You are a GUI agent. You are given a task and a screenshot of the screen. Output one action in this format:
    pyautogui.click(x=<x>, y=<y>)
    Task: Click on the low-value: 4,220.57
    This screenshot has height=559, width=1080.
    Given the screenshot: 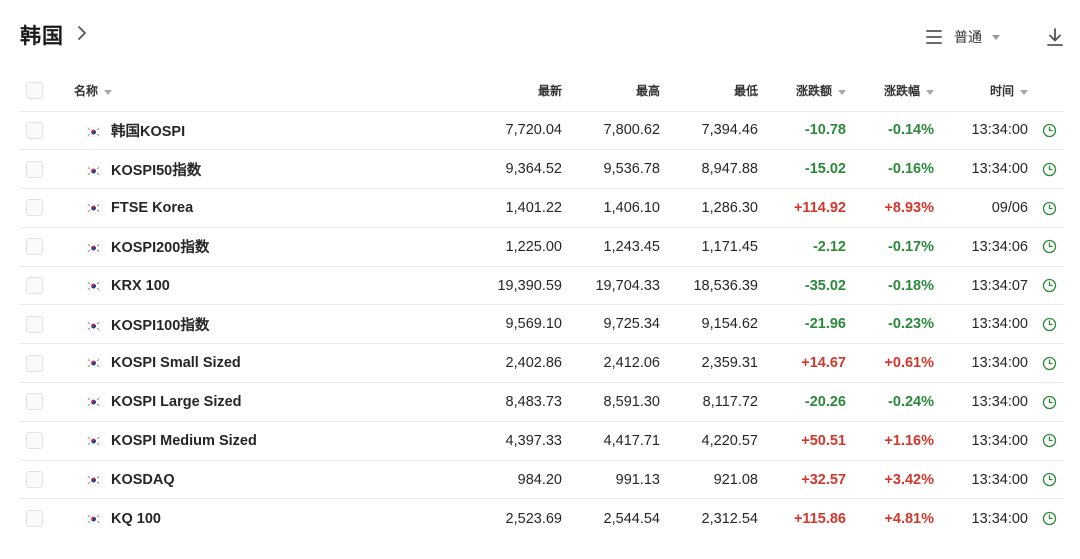 What is the action you would take?
    pyautogui.click(x=729, y=440)
    